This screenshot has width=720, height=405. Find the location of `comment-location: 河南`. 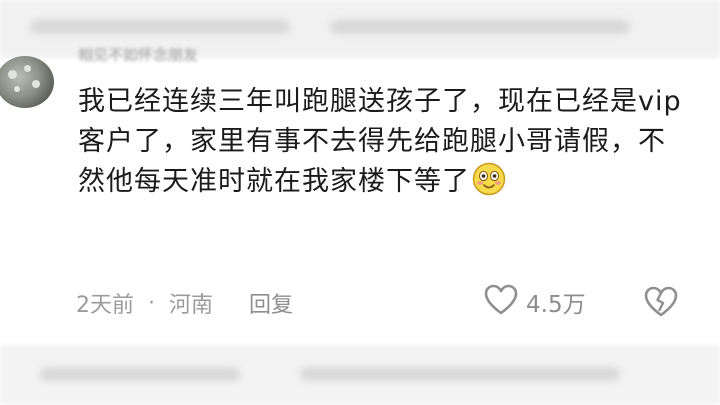

comment-location: 河南 is located at coordinates (191, 305).